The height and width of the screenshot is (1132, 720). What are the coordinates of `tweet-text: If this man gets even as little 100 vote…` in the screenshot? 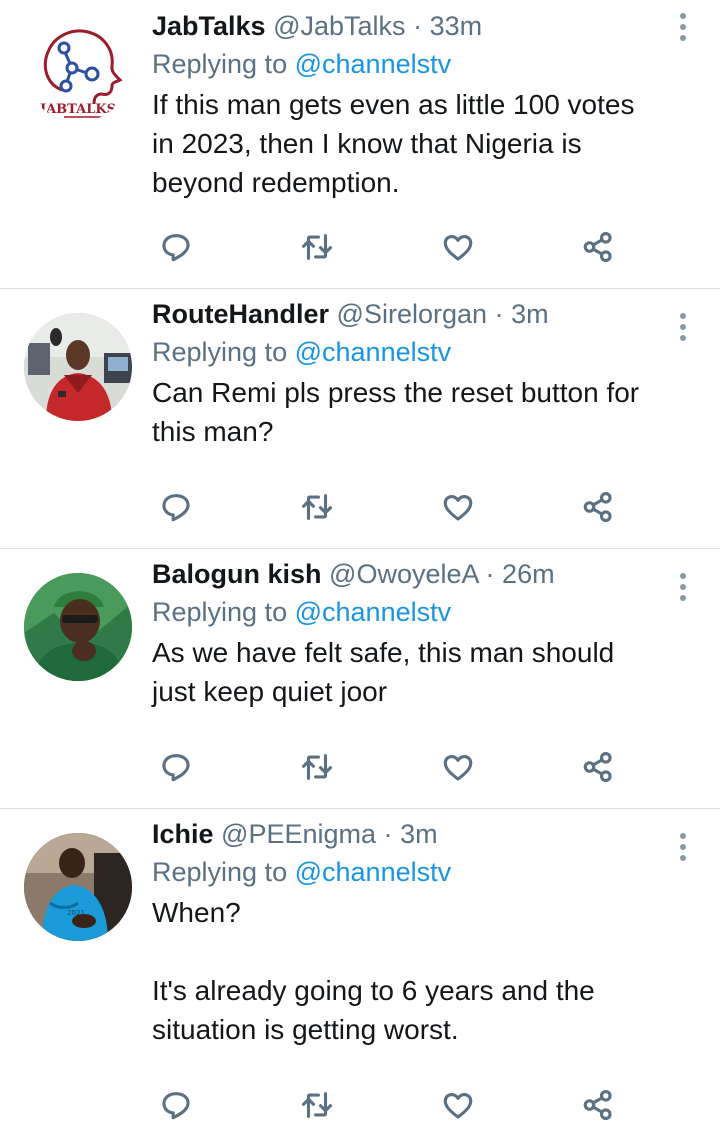 It's located at (406, 143).